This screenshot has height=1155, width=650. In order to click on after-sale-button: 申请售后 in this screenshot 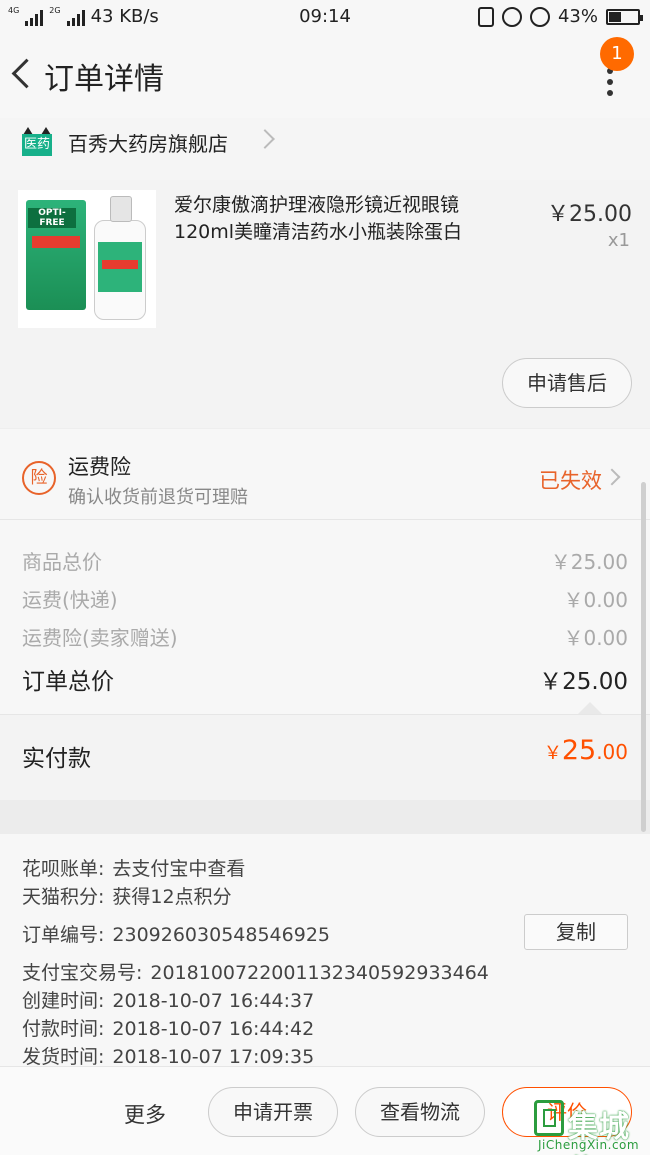, I will do `click(567, 383)`.